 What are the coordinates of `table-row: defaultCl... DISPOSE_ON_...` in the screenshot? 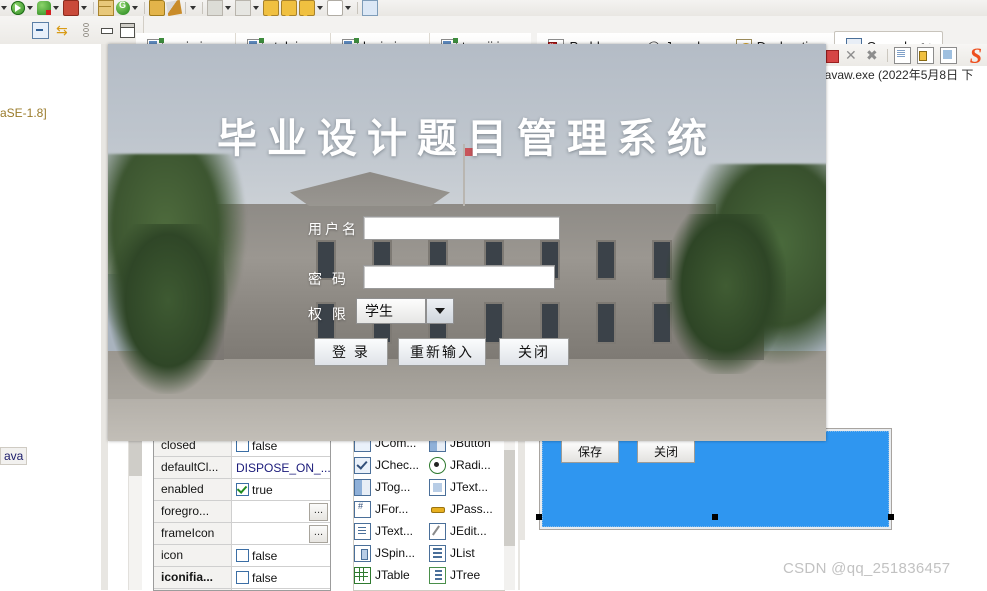 It's located at (242, 468).